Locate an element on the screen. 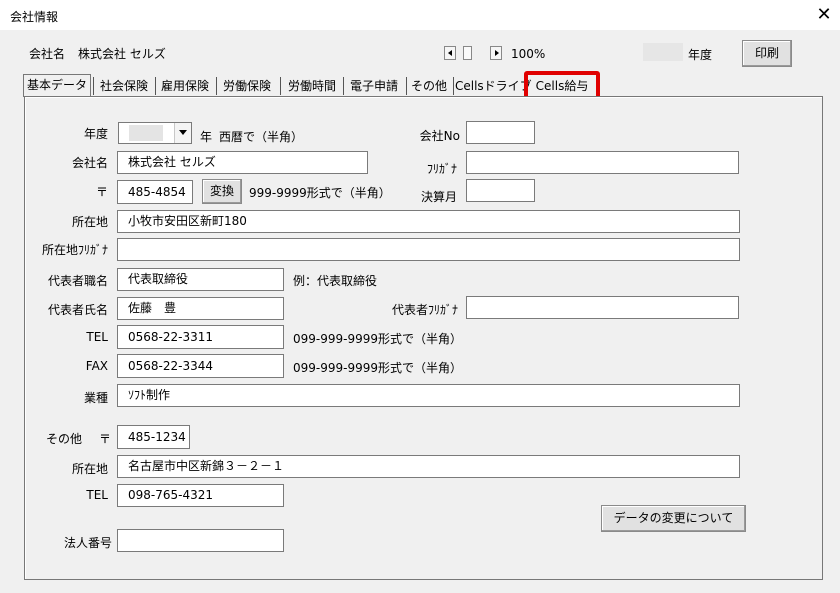 The image size is (840, 593). tel-hint: 099-999-9999形式で（半角） is located at coordinates (378, 339).